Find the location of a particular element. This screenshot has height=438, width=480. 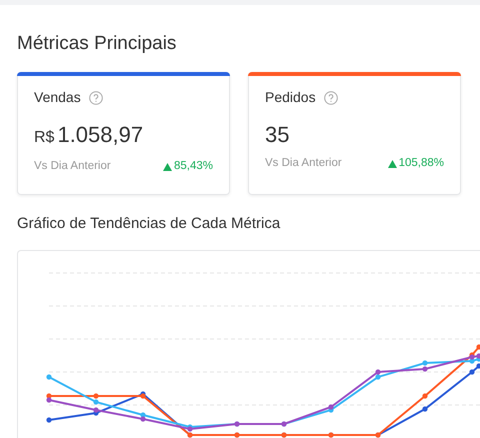

change-percentage: 85,43% is located at coordinates (193, 166).